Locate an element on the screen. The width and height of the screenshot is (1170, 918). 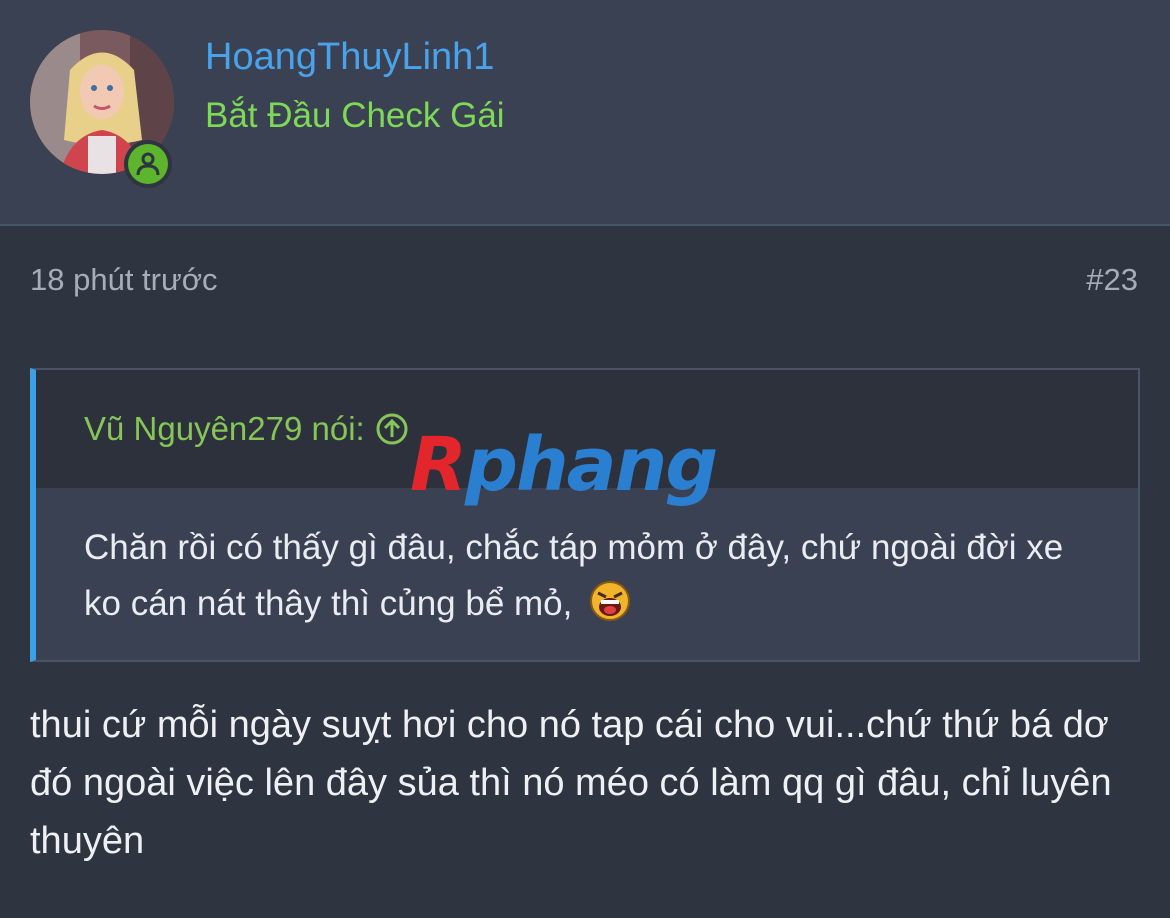
watermark-letter: R is located at coordinates (438, 465).